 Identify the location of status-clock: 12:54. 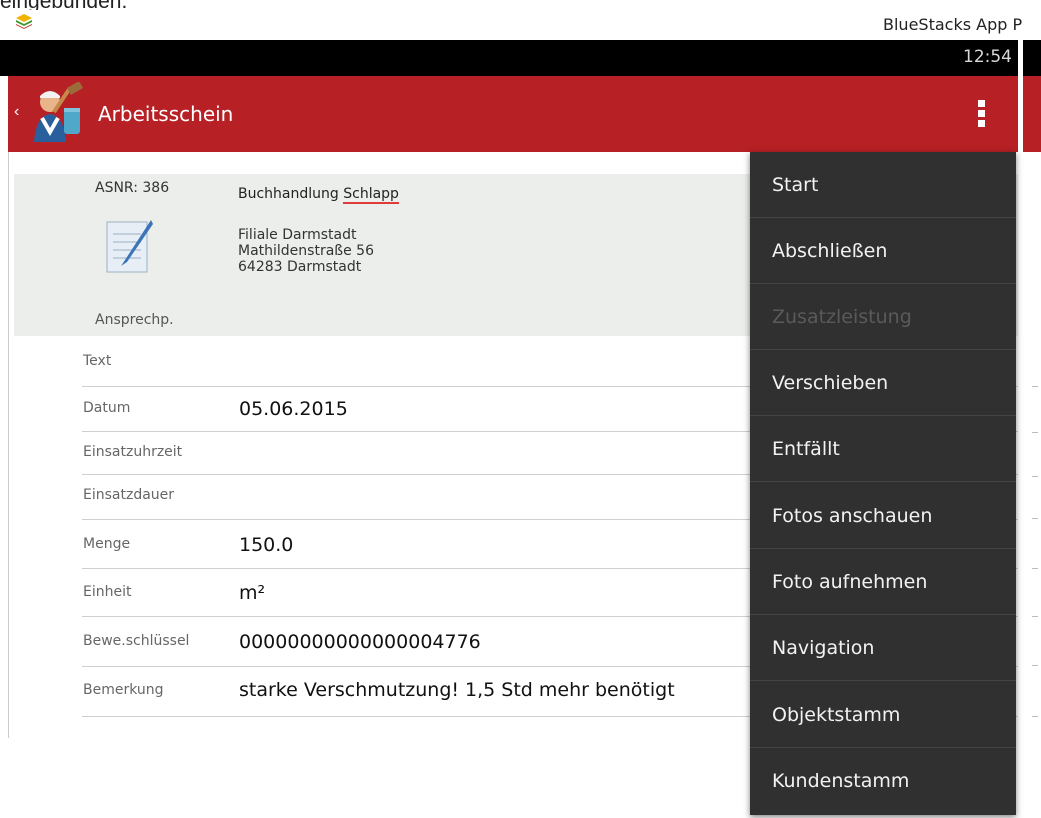
(987, 57).